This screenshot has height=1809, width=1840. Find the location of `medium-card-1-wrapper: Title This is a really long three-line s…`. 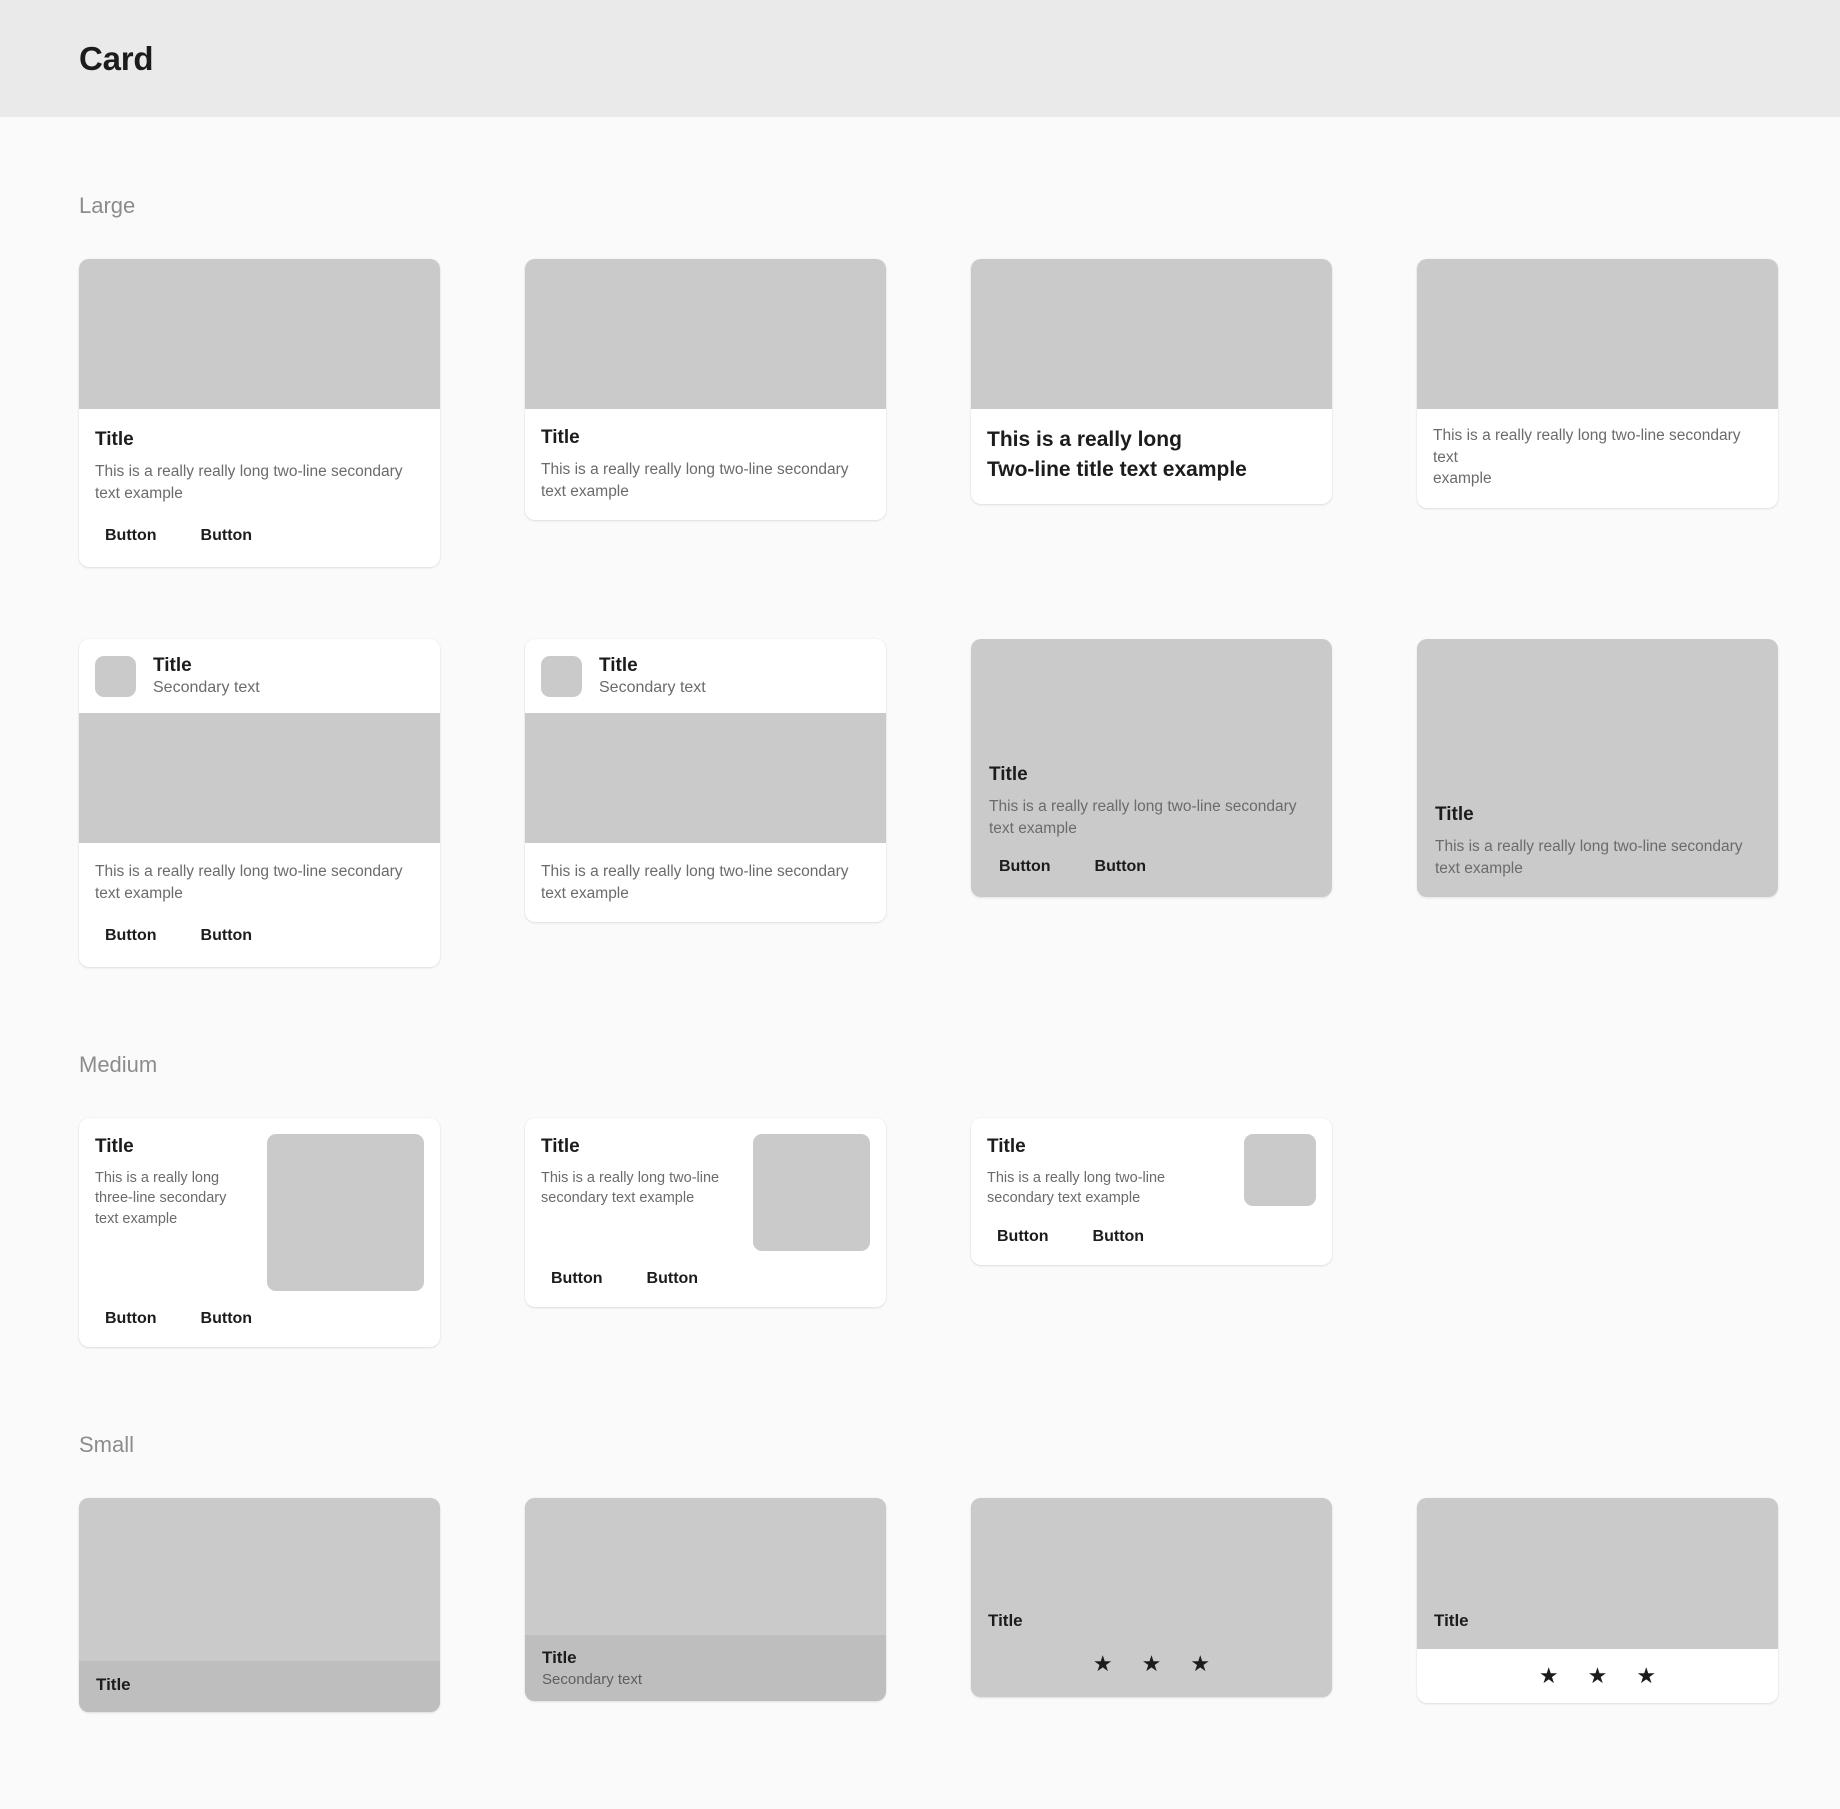

medium-card-1-wrapper: Title This is a really long three-line s… is located at coordinates (259, 1233).